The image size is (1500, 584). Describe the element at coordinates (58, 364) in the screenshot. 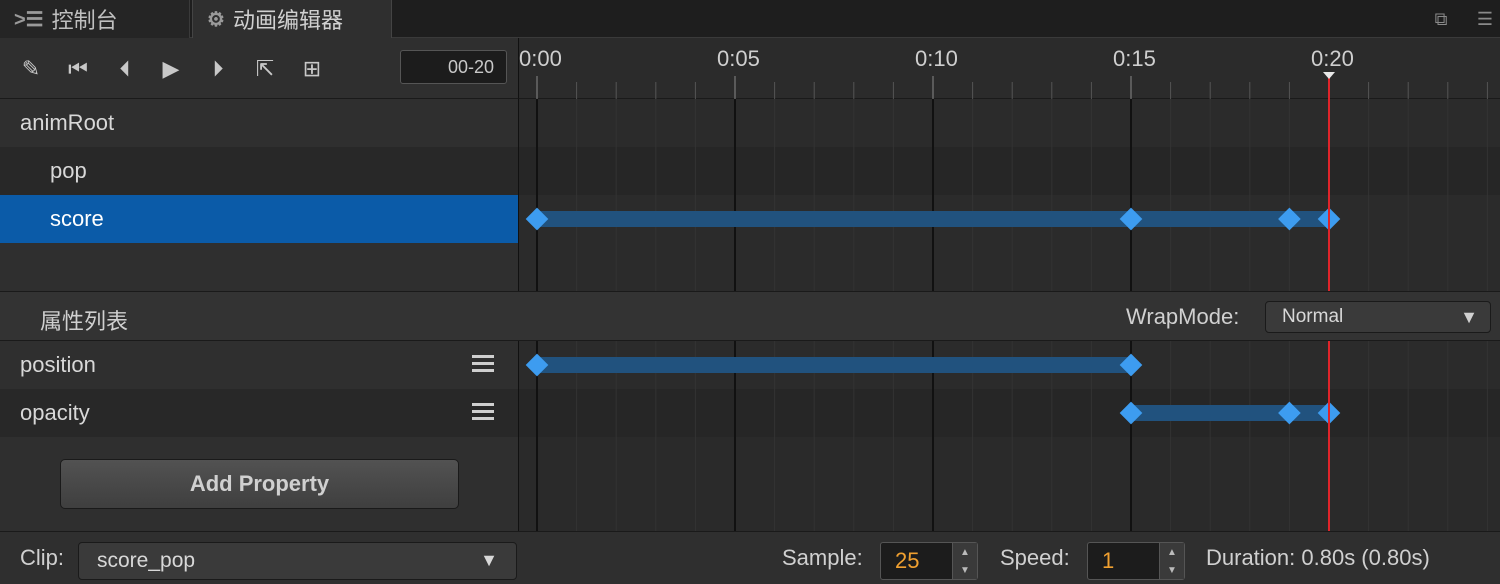

I see `property-name: position` at that location.